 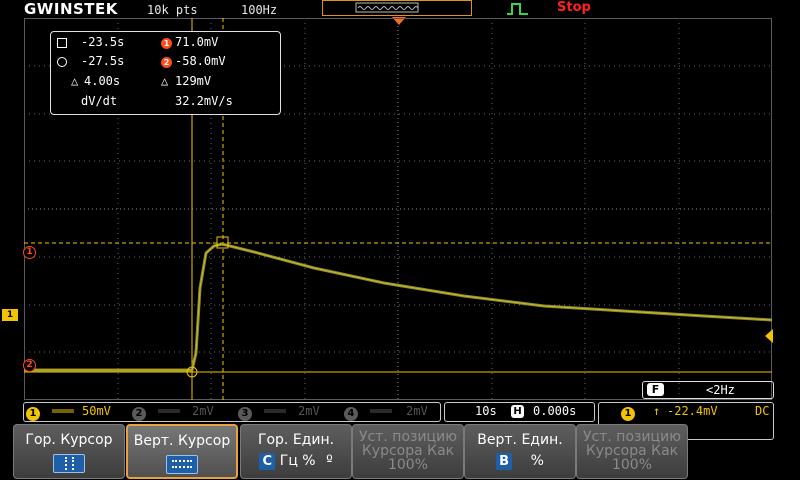 What do you see at coordinates (537, 461) in the screenshot?
I see `v-unit-percent: %` at bounding box center [537, 461].